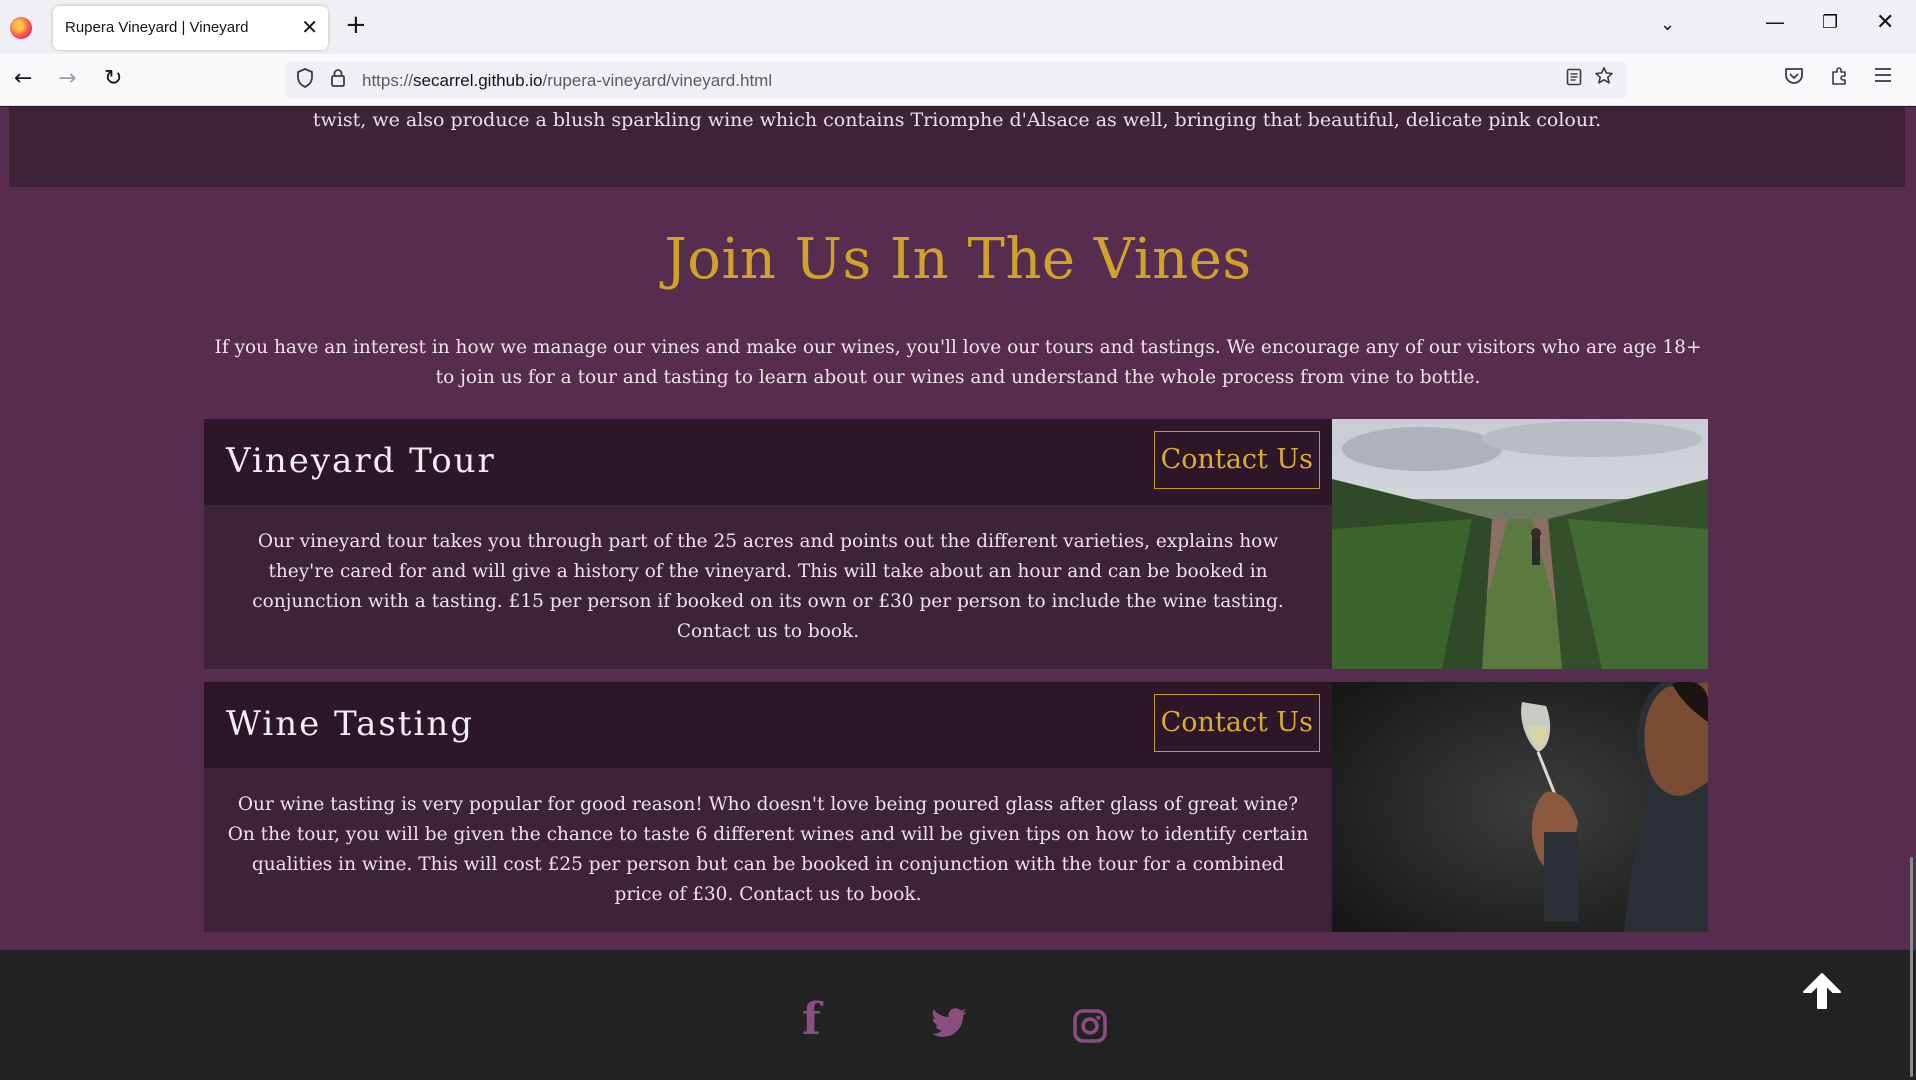 The width and height of the screenshot is (1916, 1080). Describe the element at coordinates (1667, 24) in the screenshot. I see `list-all-tabs-icon: ⌄` at that location.